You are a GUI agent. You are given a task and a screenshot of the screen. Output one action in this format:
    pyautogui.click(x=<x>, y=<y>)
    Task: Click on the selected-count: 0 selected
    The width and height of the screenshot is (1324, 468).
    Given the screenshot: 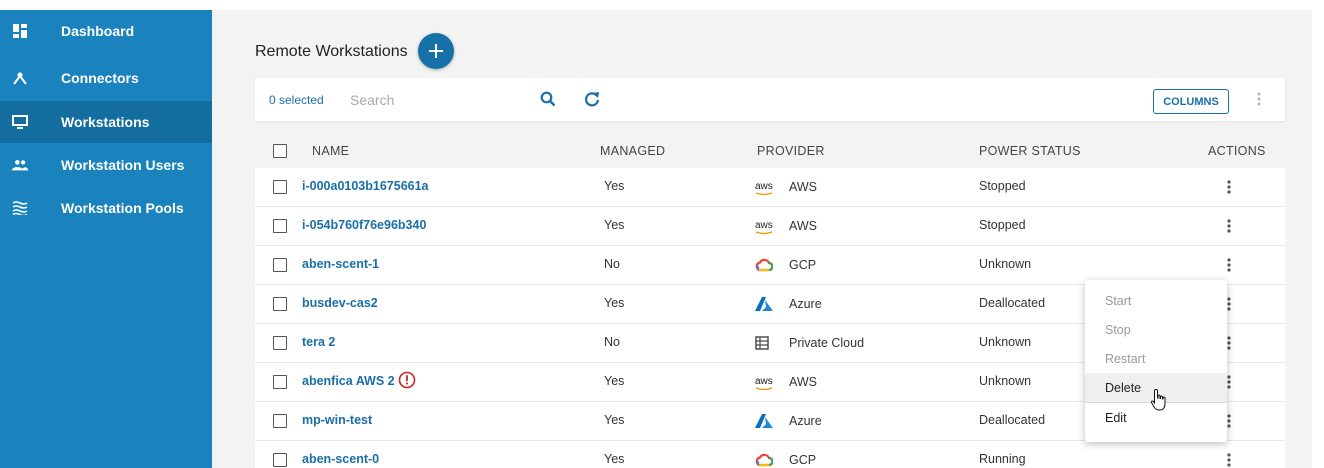 What is the action you would take?
    pyautogui.click(x=296, y=99)
    